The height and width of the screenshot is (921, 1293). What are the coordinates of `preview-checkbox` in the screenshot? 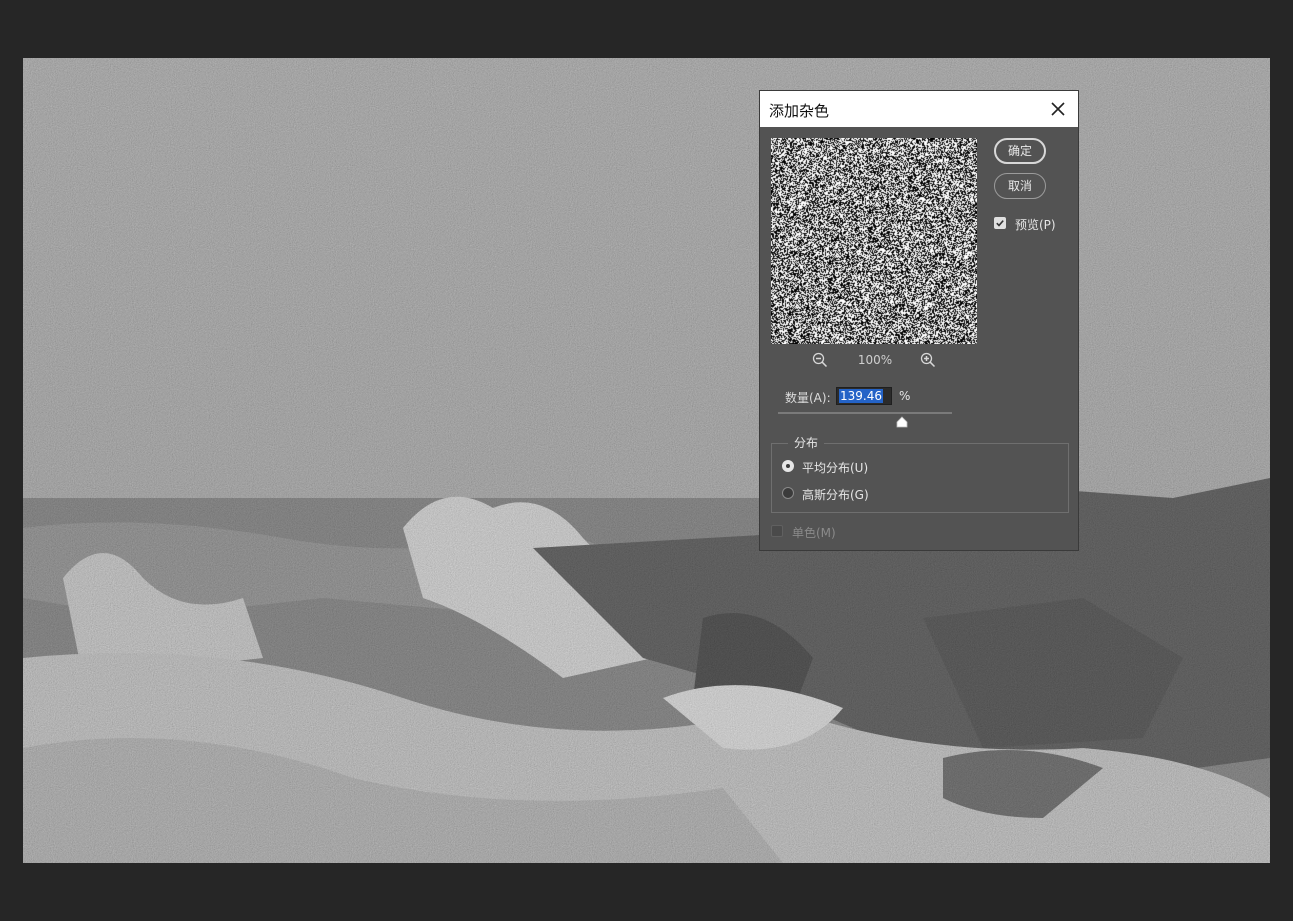 It's located at (1000, 223).